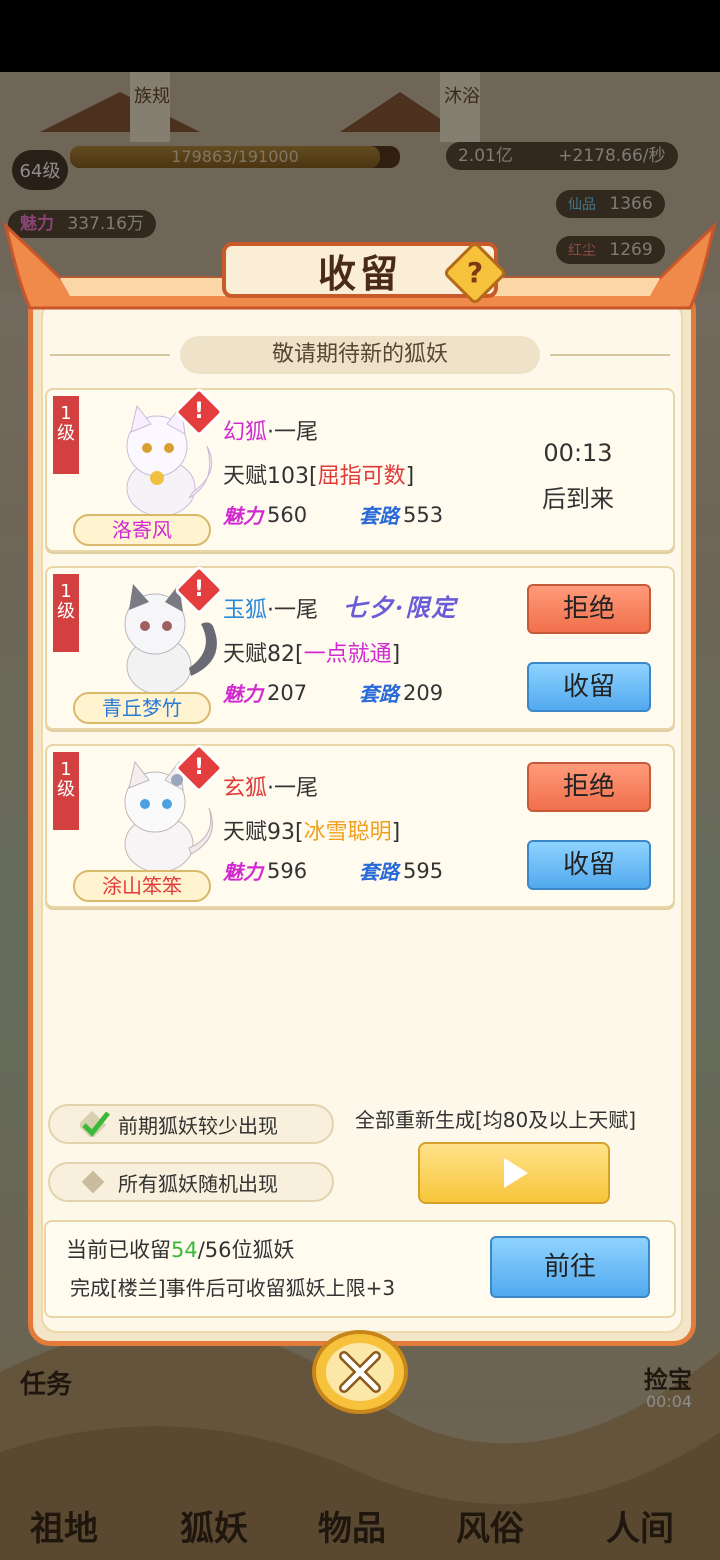 The height and width of the screenshot is (1560, 720). I want to click on toggle-label: 前期狐妖较少出现, so click(198, 1125).